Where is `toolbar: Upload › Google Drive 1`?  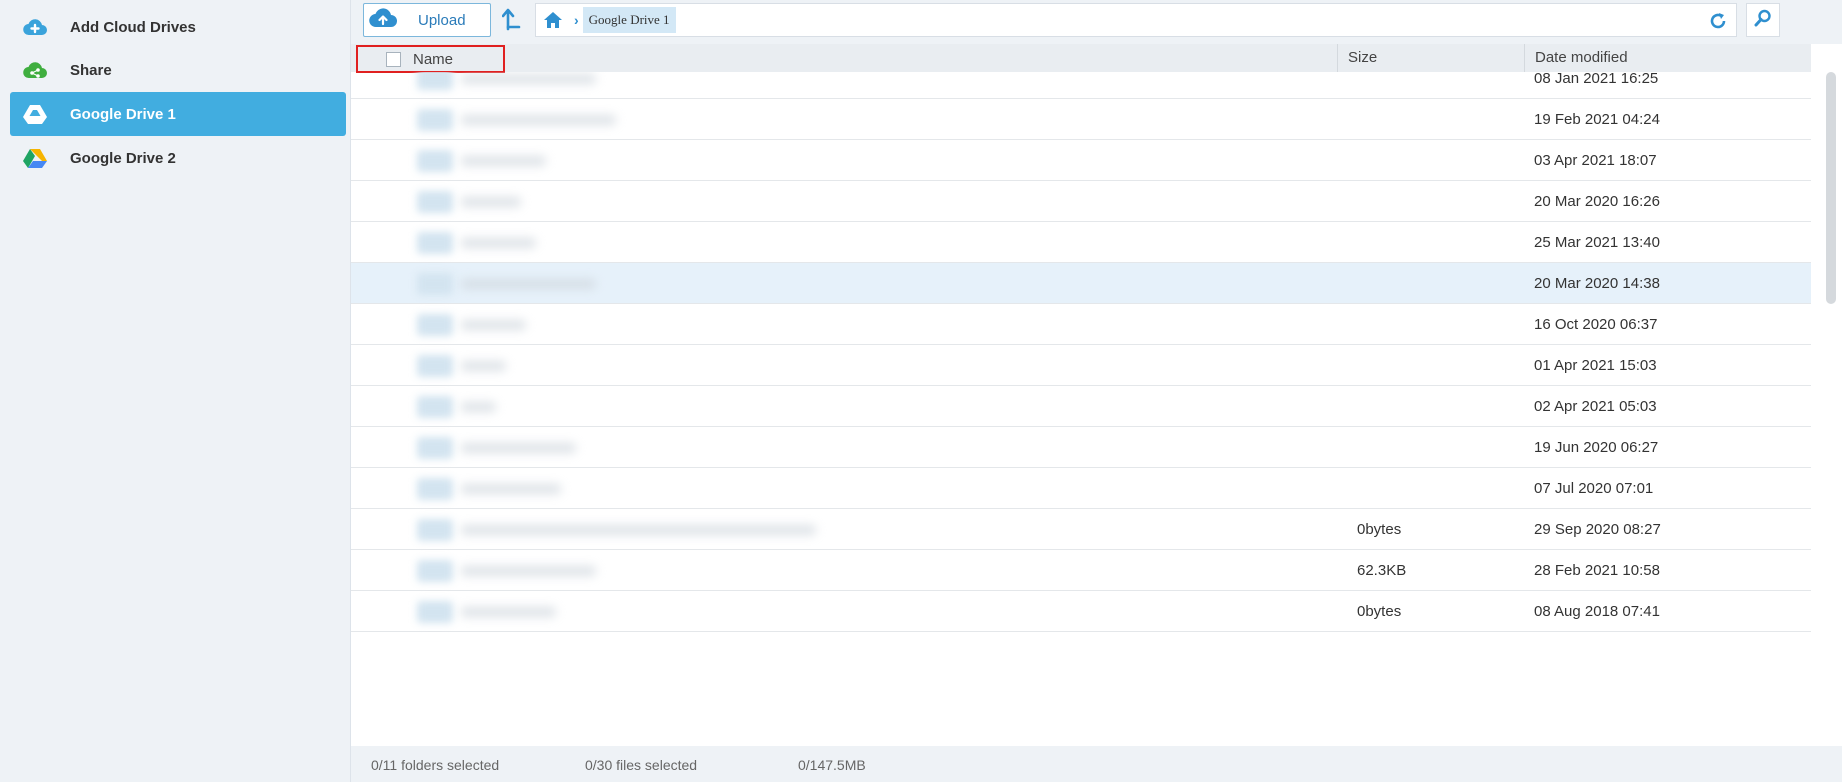
toolbar: Upload › Google Drive 1 is located at coordinates (1096, 22).